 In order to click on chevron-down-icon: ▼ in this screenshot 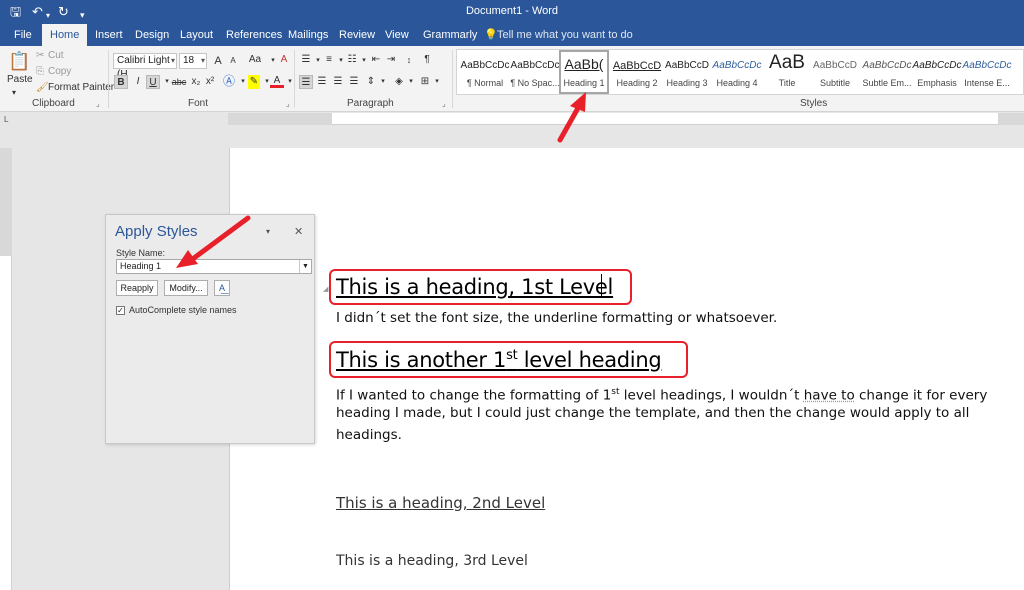, I will do `click(305, 266)`.